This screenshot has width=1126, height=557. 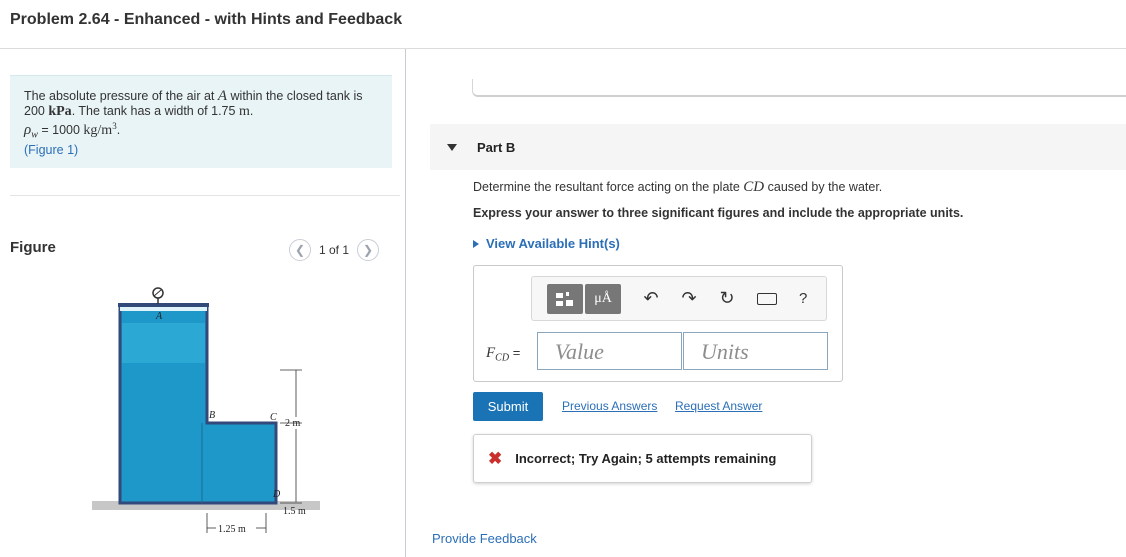 What do you see at coordinates (232, 529) in the screenshot?
I see `dim-label-1-25m: 1.25 m` at bounding box center [232, 529].